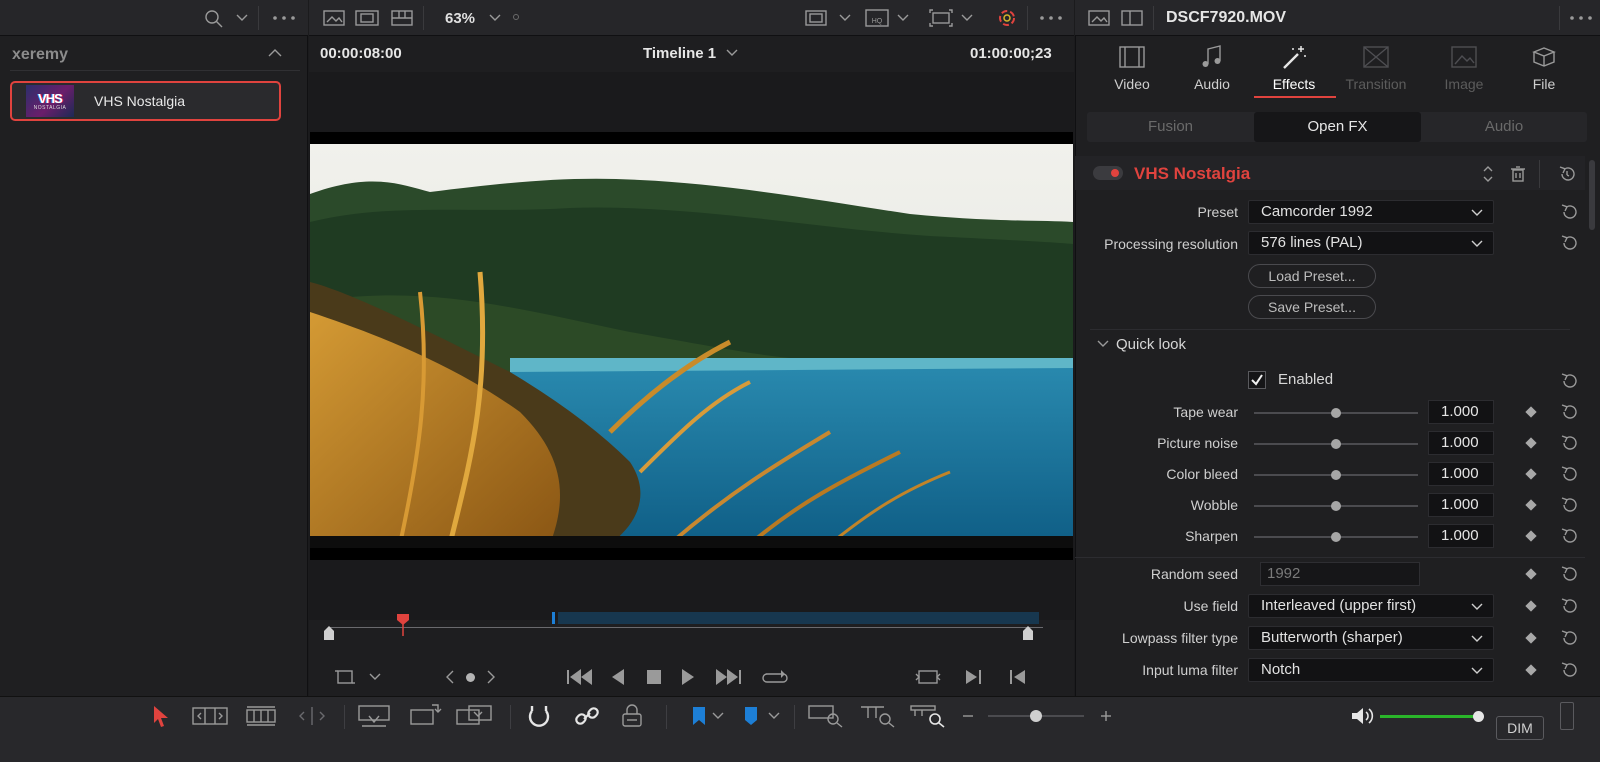 The image size is (1600, 762). What do you see at coordinates (210, 716) in the screenshot?
I see `trim-tool-icon` at bounding box center [210, 716].